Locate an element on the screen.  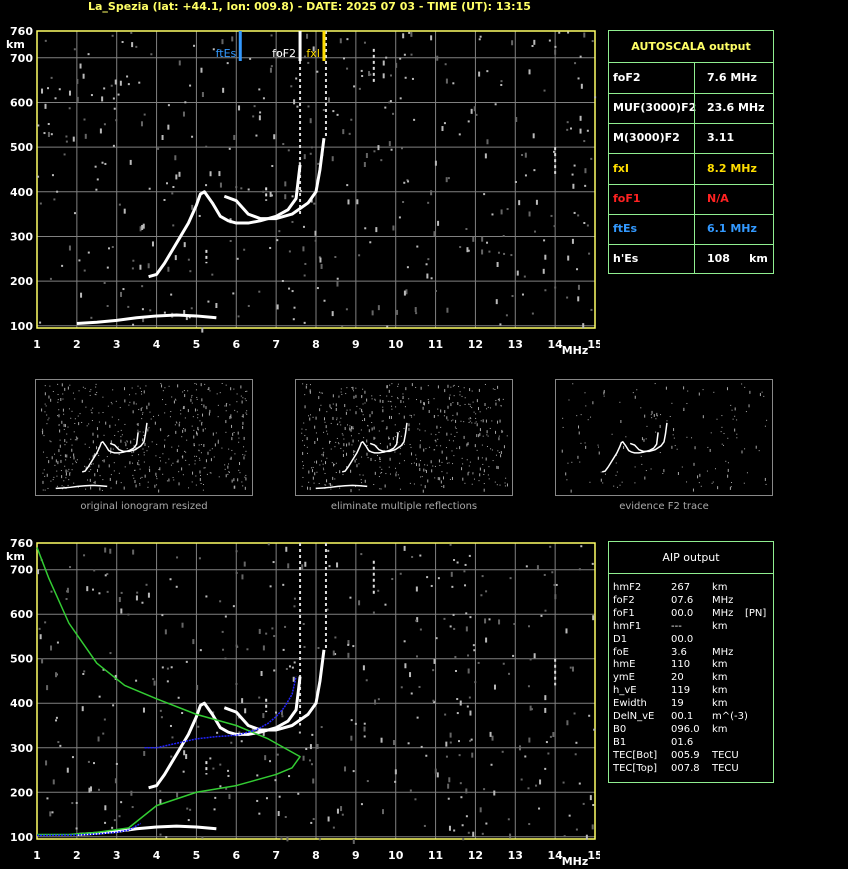
x-tick-label: 7 is located at coordinates (276, 855).